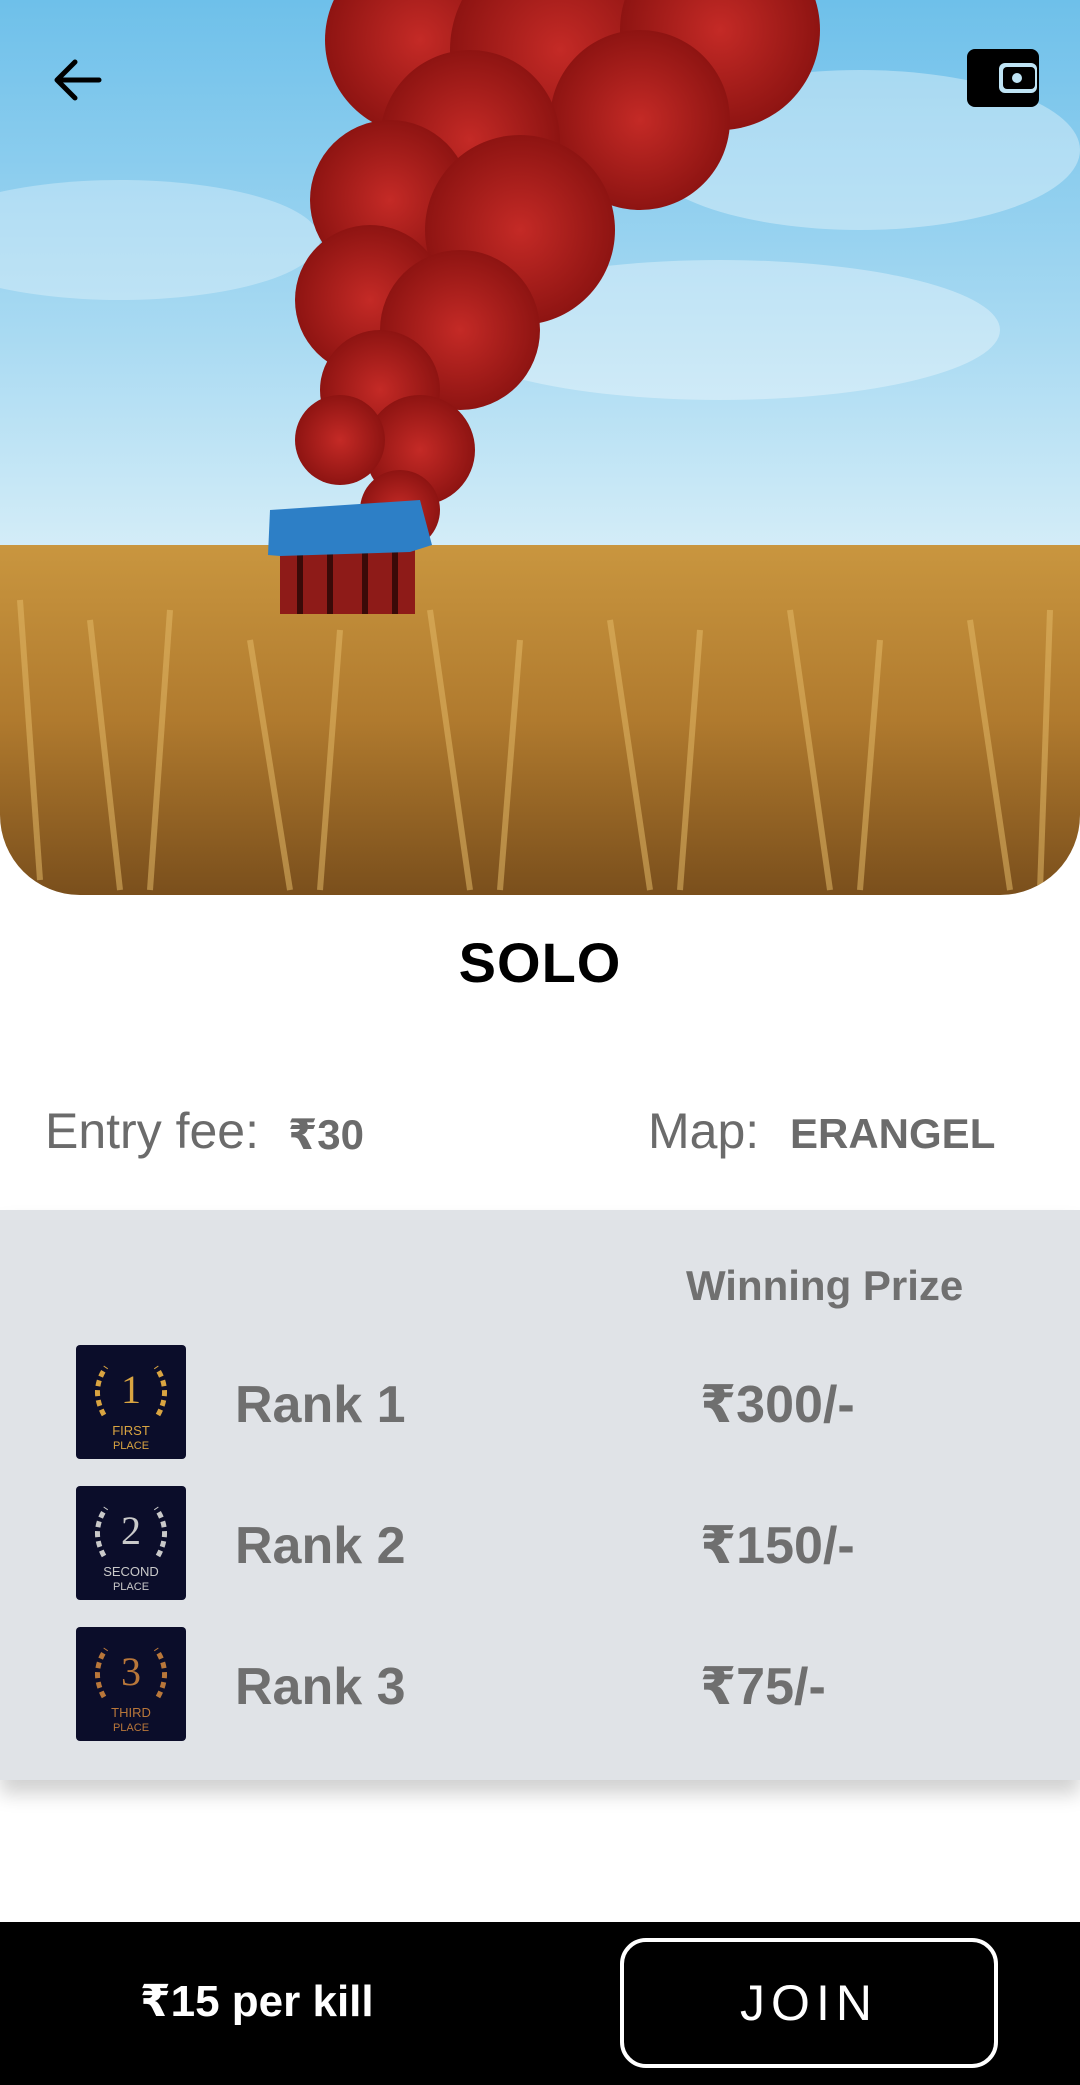 The image size is (1080, 2085). I want to click on wallet-icon, so click(1003, 78).